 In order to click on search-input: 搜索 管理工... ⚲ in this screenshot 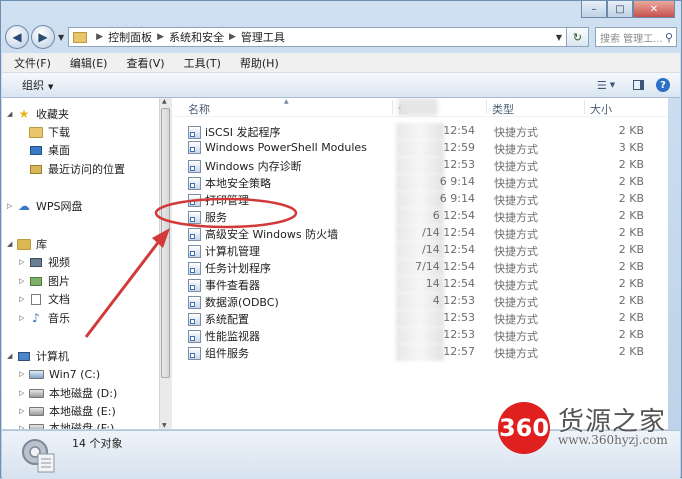, I will do `click(636, 37)`.